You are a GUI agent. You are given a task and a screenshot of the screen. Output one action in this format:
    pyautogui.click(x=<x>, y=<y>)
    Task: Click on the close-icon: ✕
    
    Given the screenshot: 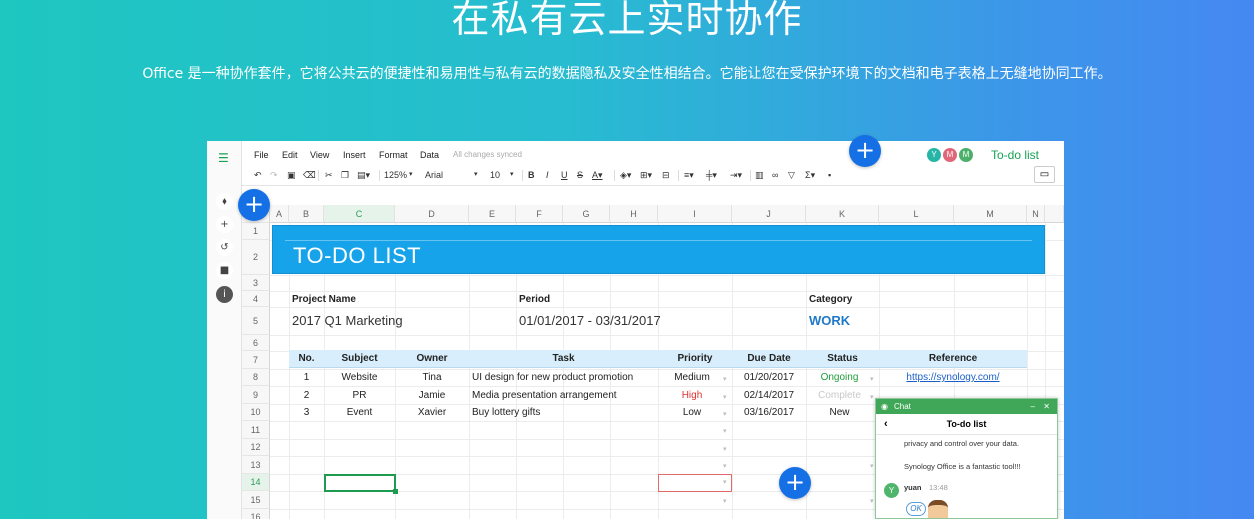 What is the action you would take?
    pyautogui.click(x=1046, y=406)
    